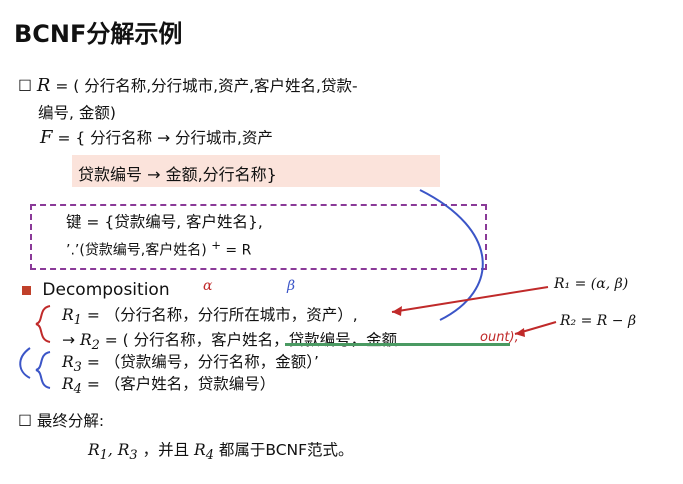  What do you see at coordinates (25, 363) in the screenshot?
I see `blue-hook-stroke` at bounding box center [25, 363].